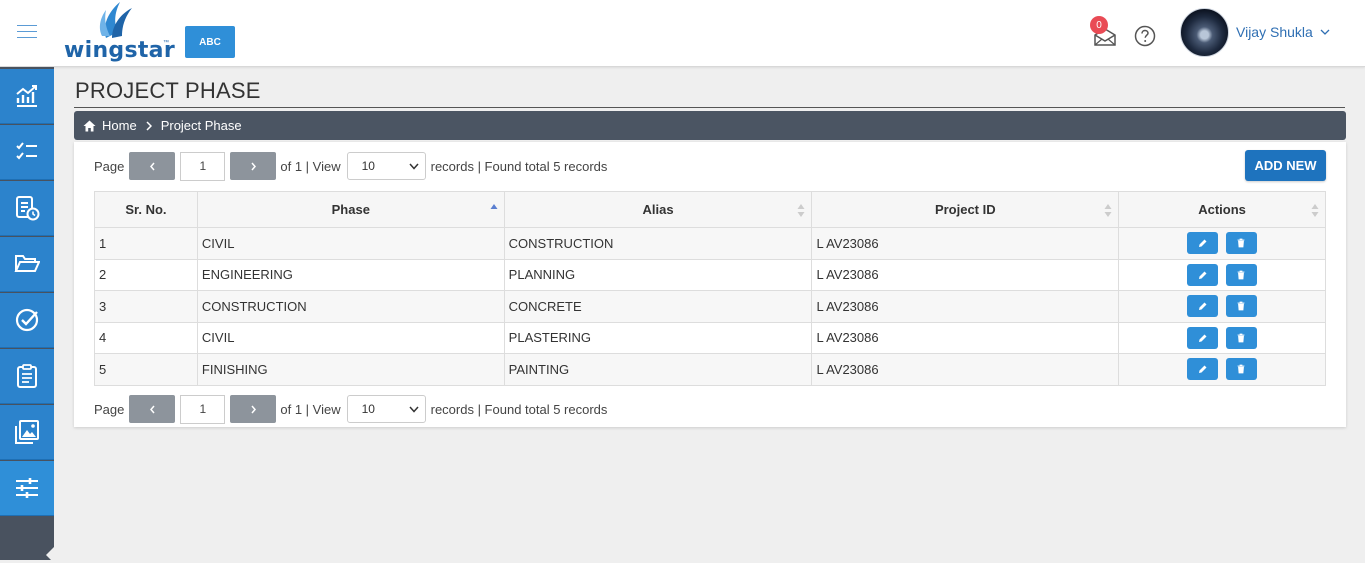 Image resolution: width=1365 pixels, height=563 pixels. What do you see at coordinates (27, 264) in the screenshot?
I see `sidebar-item-folders` at bounding box center [27, 264].